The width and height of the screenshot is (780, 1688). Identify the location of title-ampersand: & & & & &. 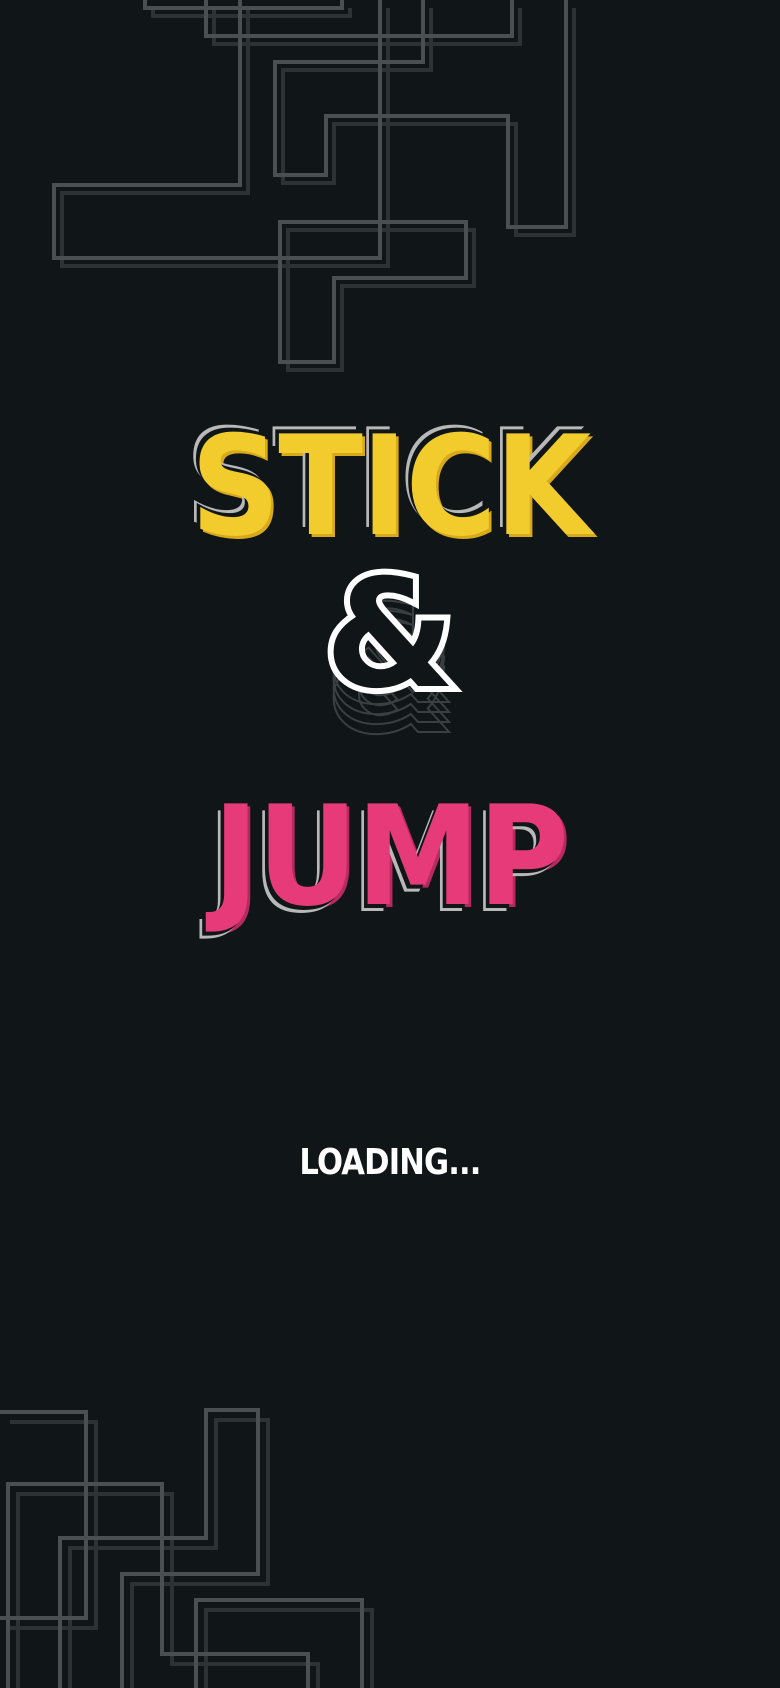
(390, 654).